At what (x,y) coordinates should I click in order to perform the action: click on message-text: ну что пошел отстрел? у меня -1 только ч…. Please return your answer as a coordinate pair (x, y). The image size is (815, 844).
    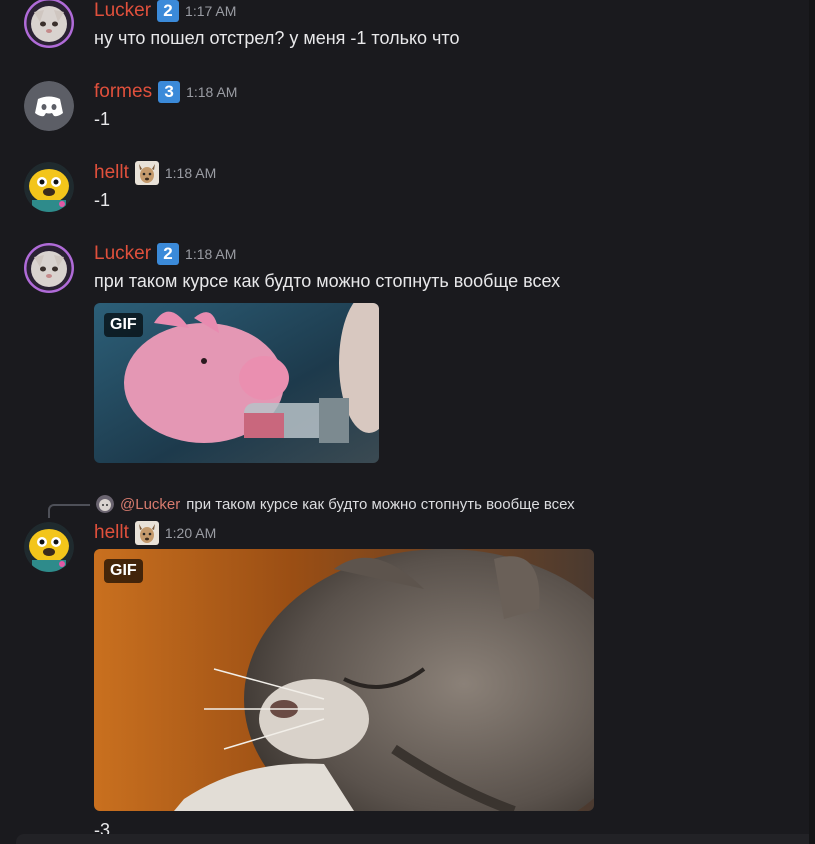
    Looking at the image, I should click on (277, 38).